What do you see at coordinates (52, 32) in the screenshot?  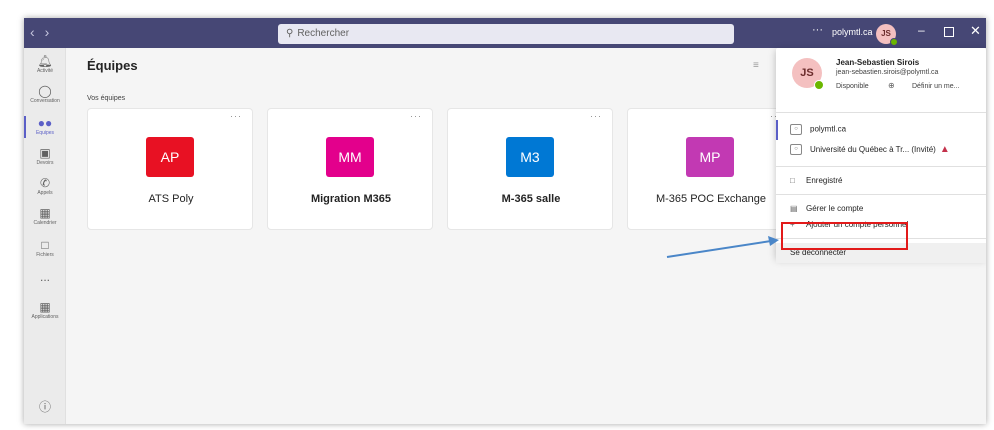 I see `forward-arrow-icon: ›` at bounding box center [52, 32].